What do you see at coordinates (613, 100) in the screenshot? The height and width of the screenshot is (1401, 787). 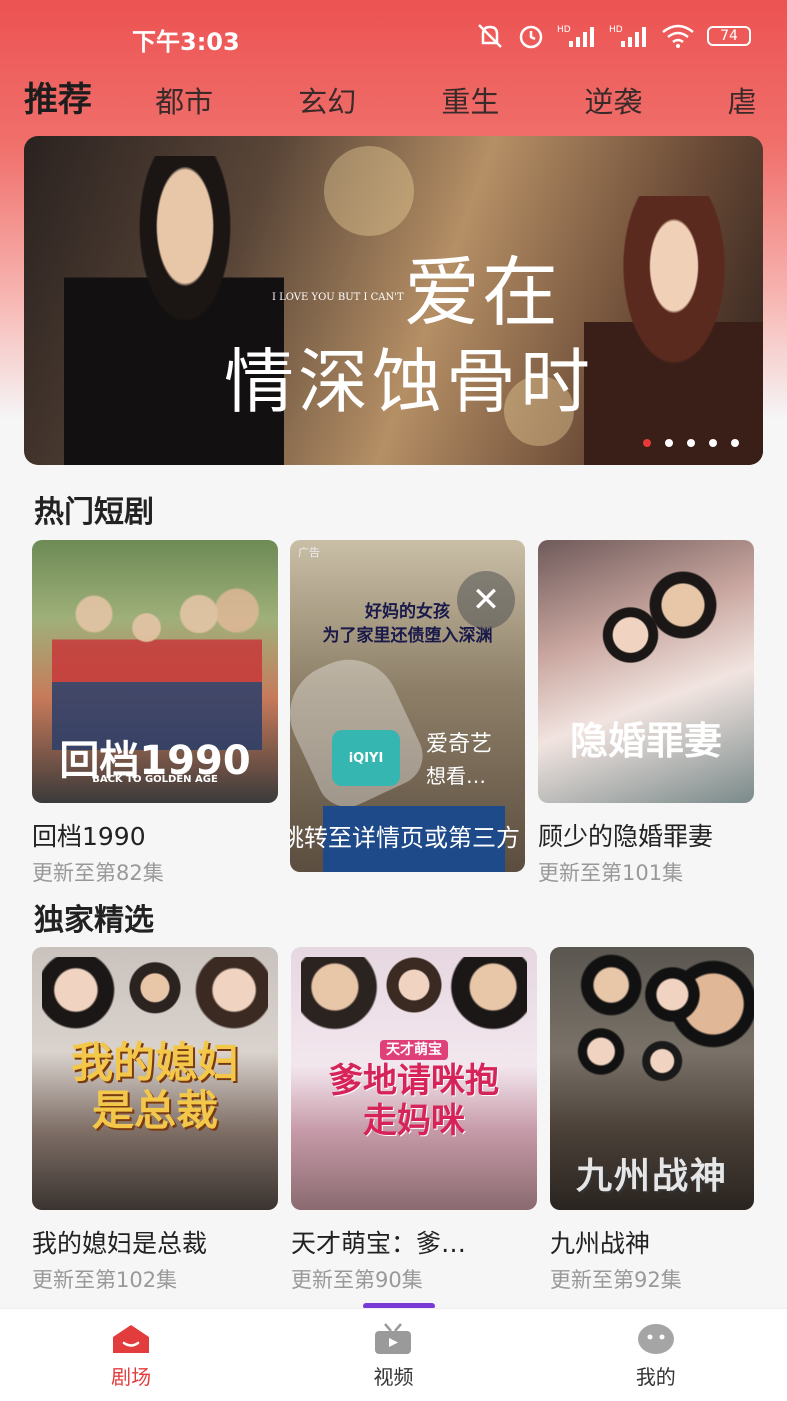 I see `tab-counterattack: 逆袭` at bounding box center [613, 100].